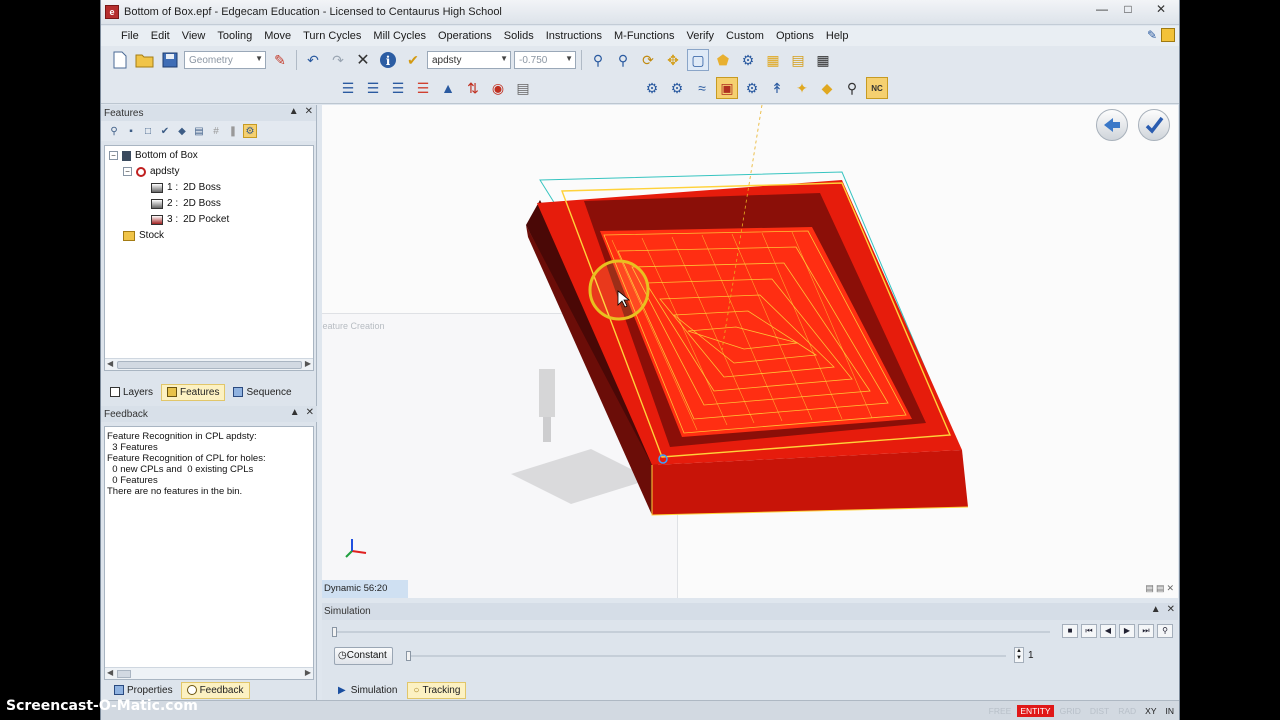 The height and width of the screenshot is (720, 1280). What do you see at coordinates (498, 88) in the screenshot?
I see `pocket-feature-icon: ◉` at bounding box center [498, 88].